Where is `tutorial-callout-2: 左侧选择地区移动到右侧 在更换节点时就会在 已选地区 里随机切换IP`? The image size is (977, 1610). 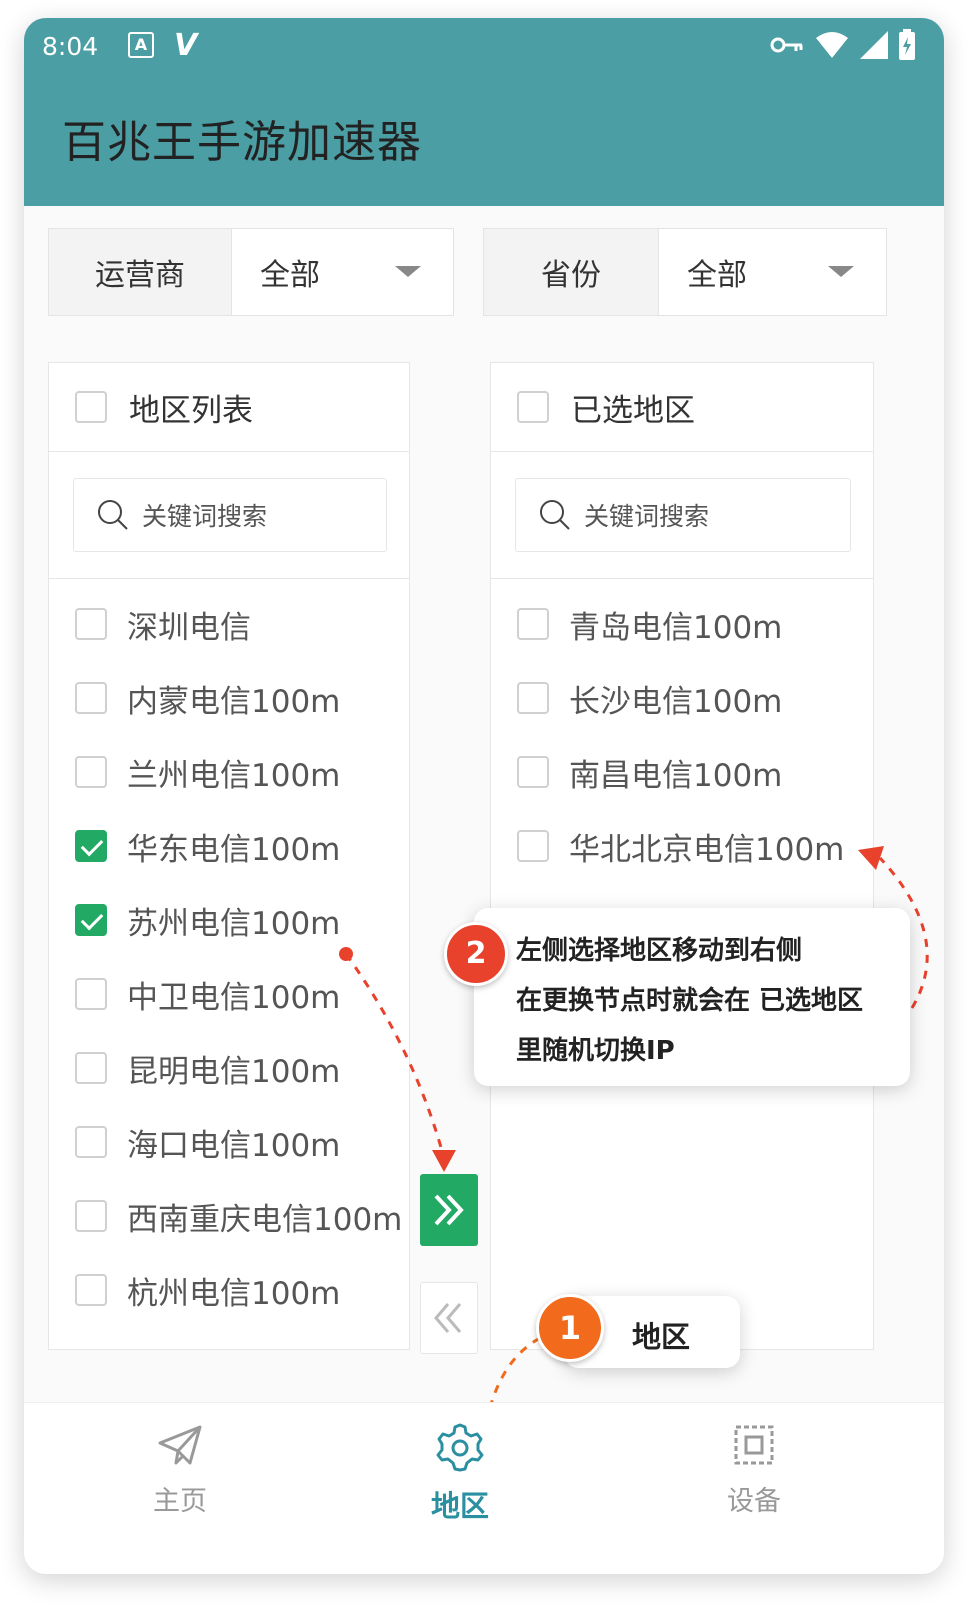 tutorial-callout-2: 左侧选择地区移动到右侧 在更换节点时就会在 已选地区 里随机切换IP is located at coordinates (692, 997).